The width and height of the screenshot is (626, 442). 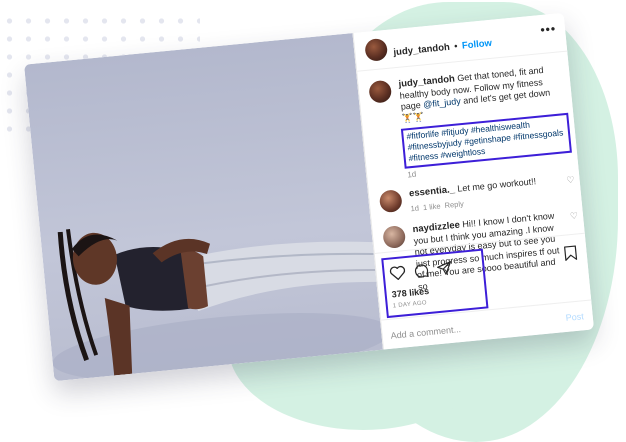 I want to click on comment-icon, so click(x=421, y=271).